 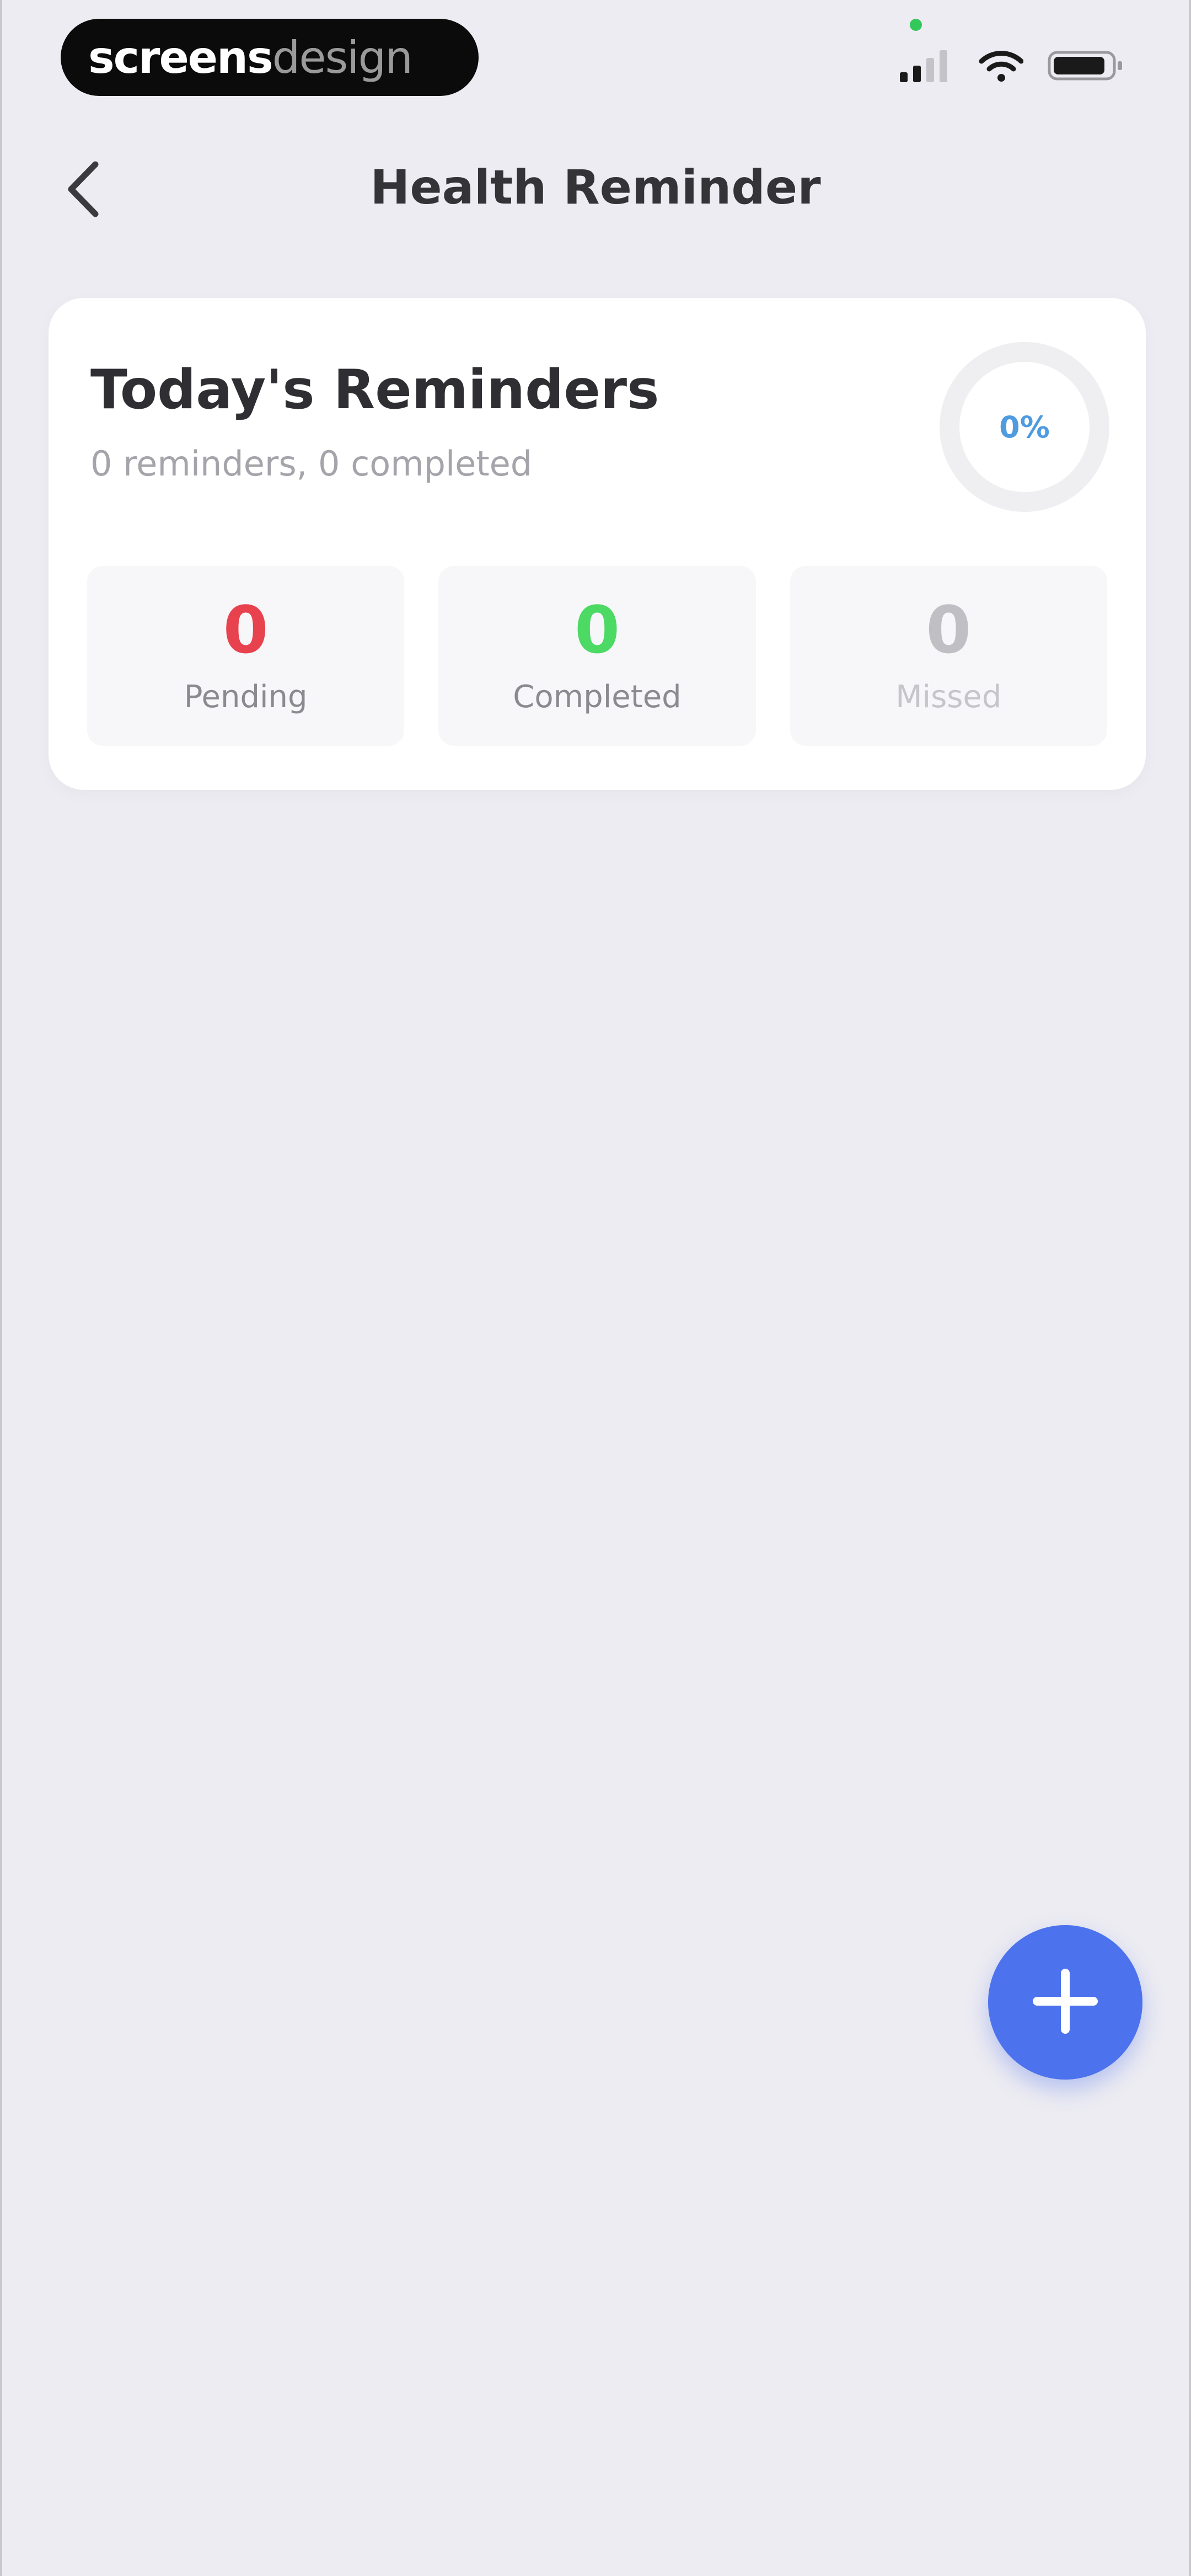 I want to click on card-subtitle: 0 reminders, 0 completed, so click(x=311, y=463).